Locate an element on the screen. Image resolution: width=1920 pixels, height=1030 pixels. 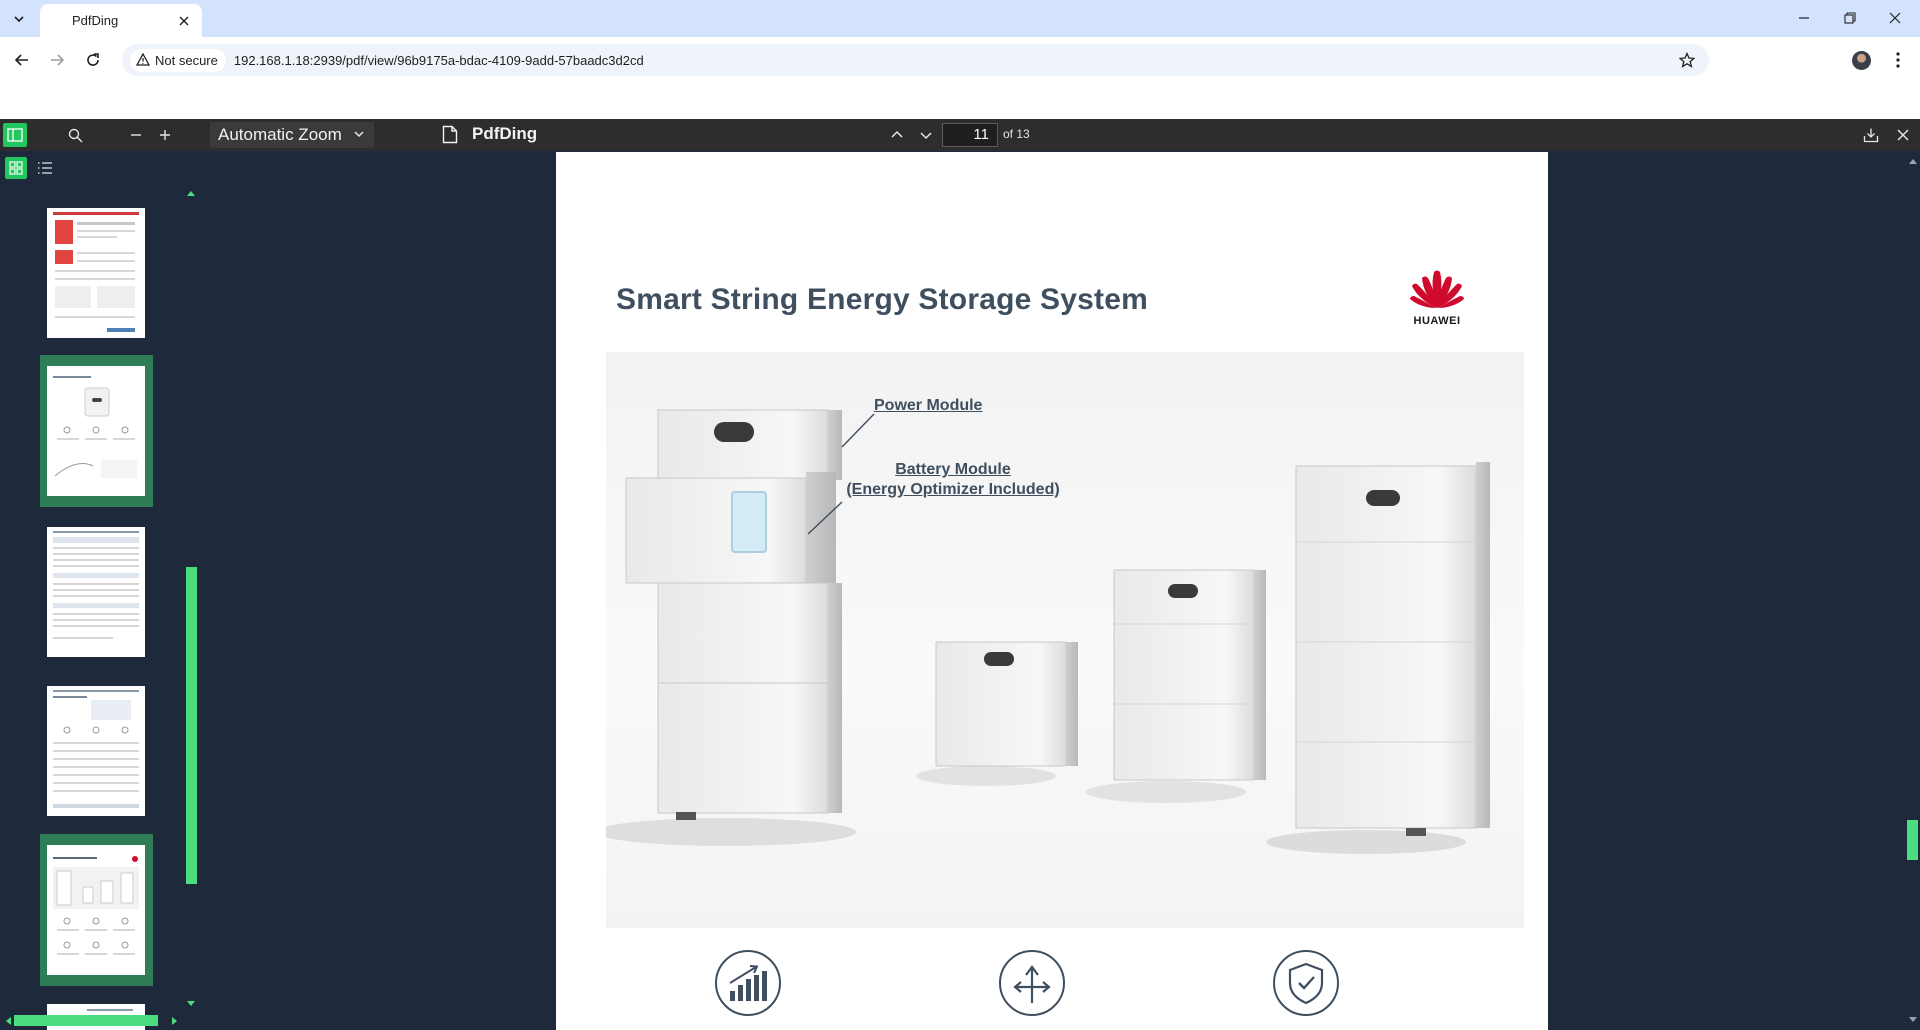
download-button is located at coordinates (1871, 135).